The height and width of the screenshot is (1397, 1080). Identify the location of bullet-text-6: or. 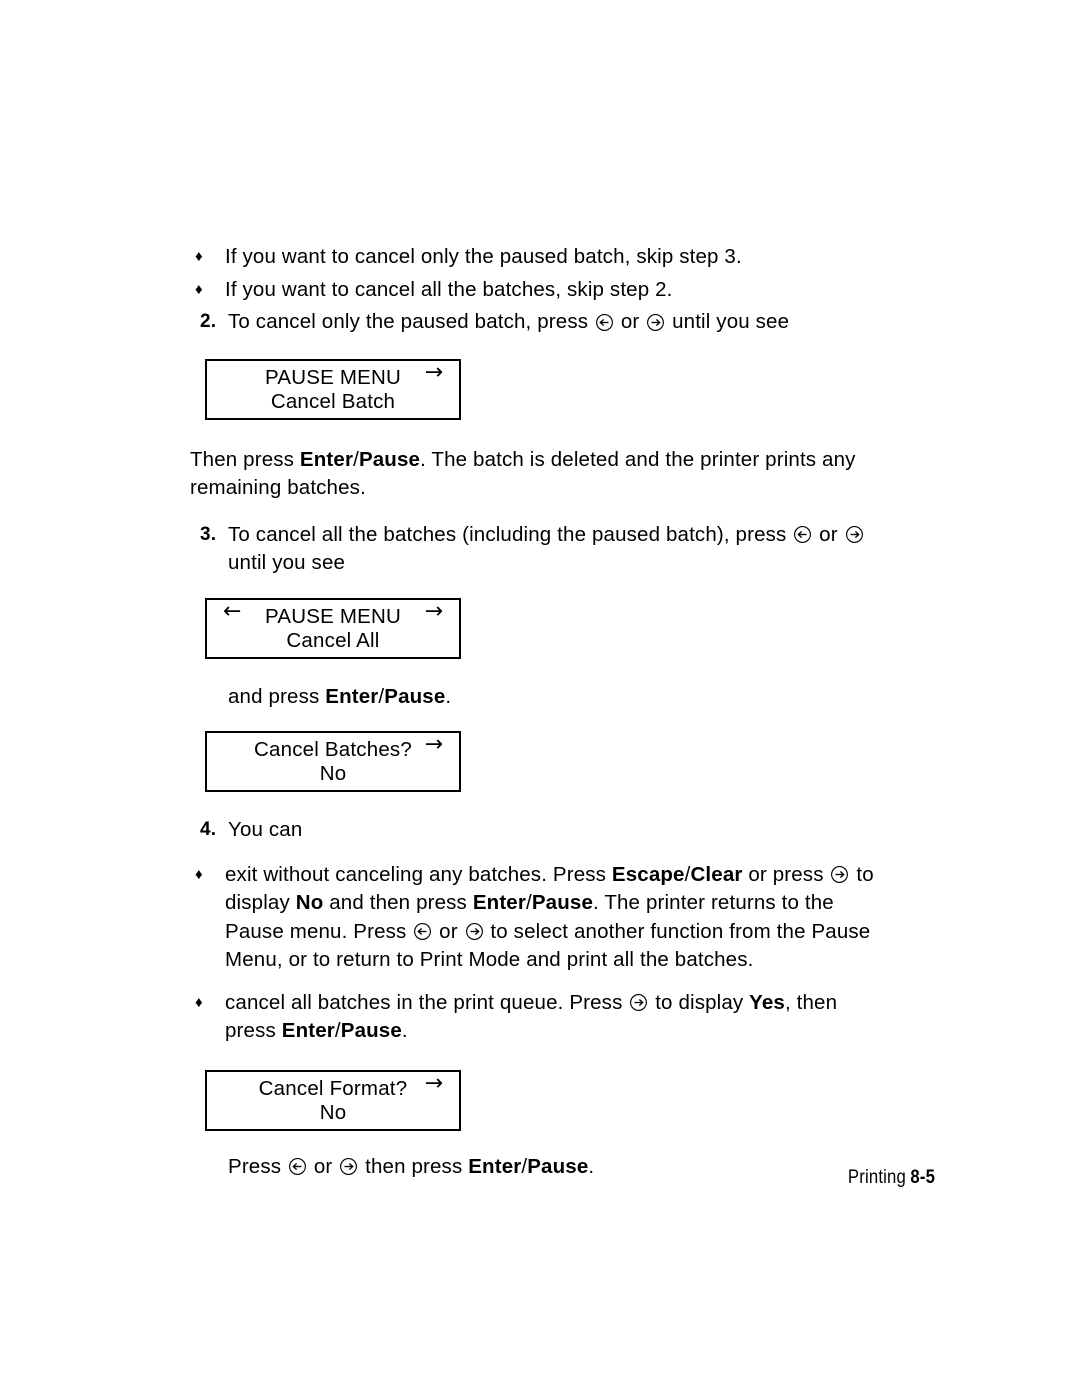
(448, 931).